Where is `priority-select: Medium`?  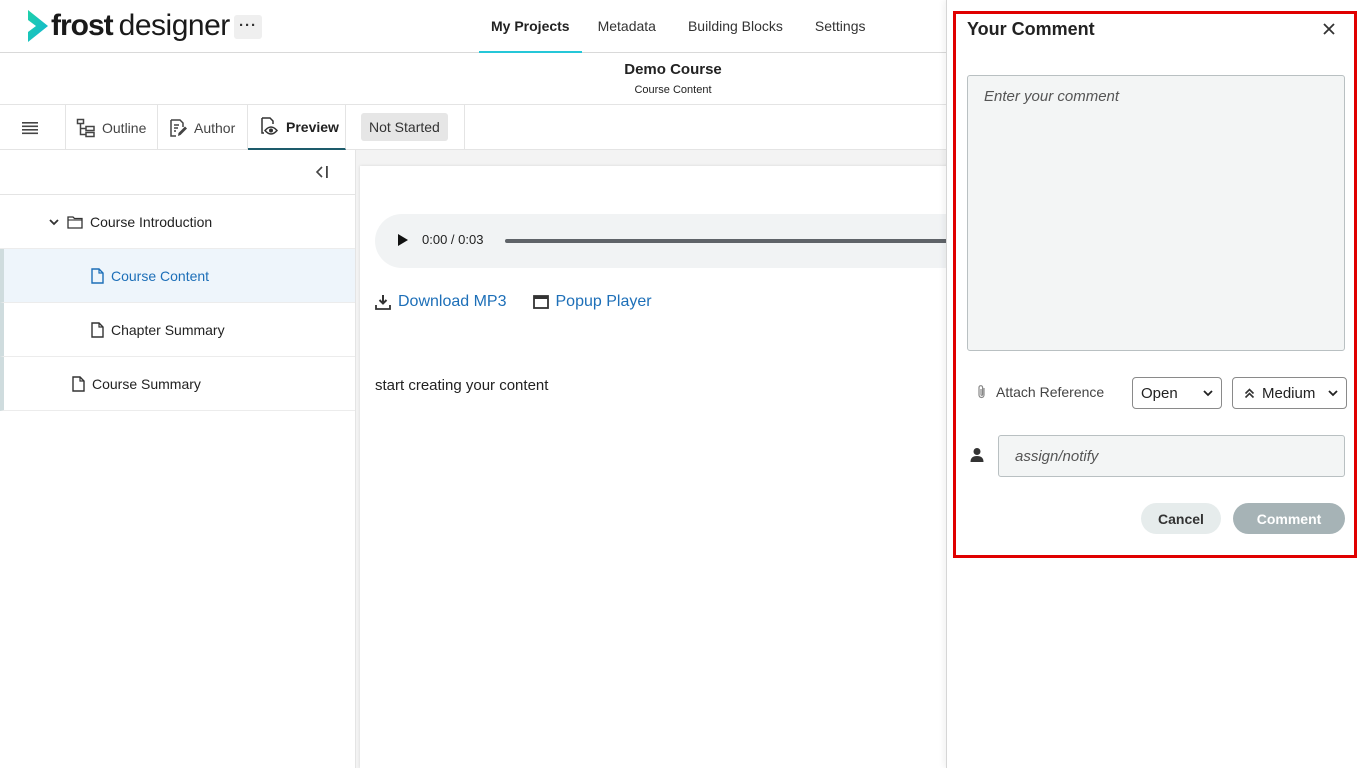 priority-select: Medium is located at coordinates (1289, 393).